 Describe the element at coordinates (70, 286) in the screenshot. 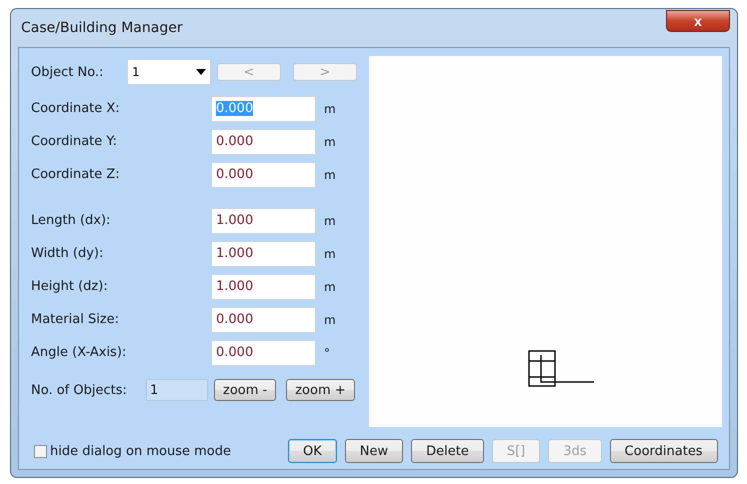

I see `field-label: Height (dz):` at that location.